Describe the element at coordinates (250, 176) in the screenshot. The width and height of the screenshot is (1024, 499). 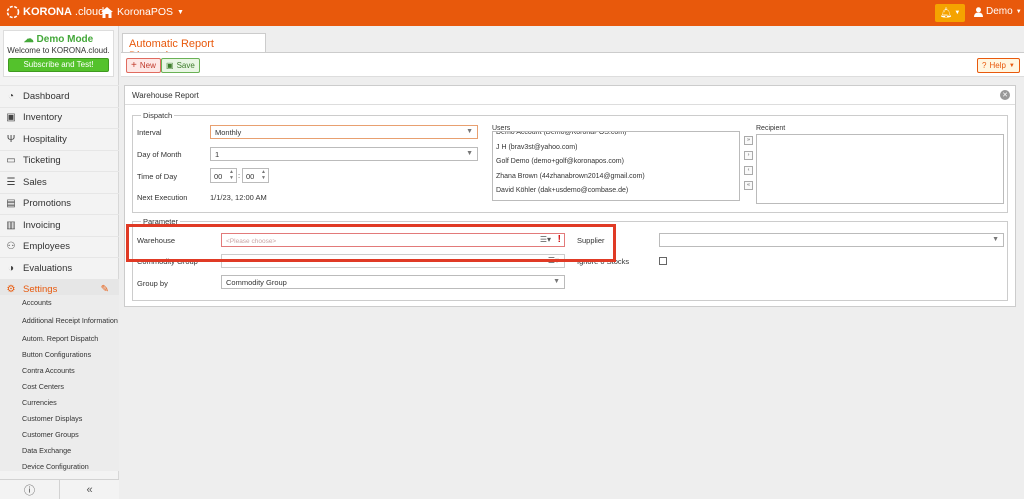
I see `minute-value: 00` at that location.